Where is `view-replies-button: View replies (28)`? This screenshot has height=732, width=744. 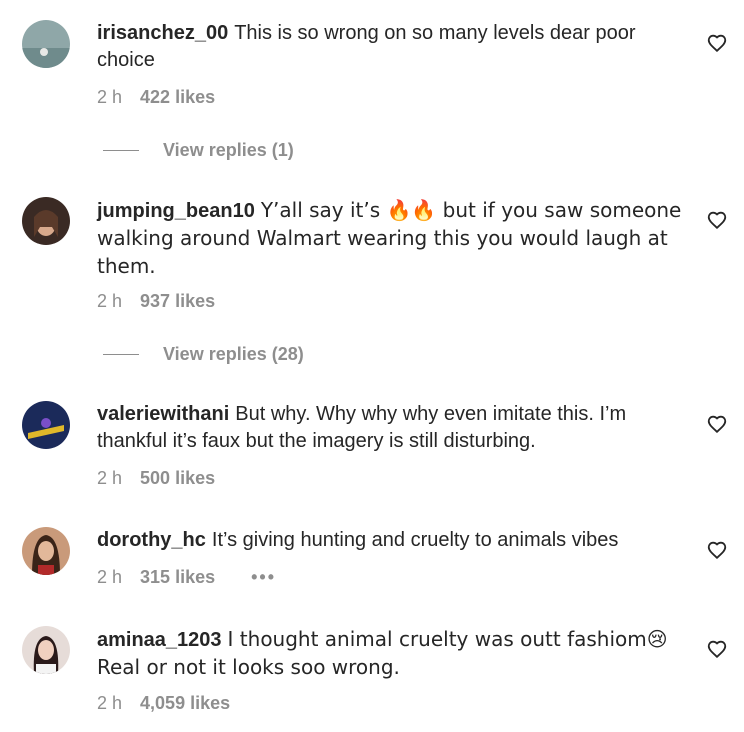
view-replies-button: View replies (28) is located at coordinates (203, 354).